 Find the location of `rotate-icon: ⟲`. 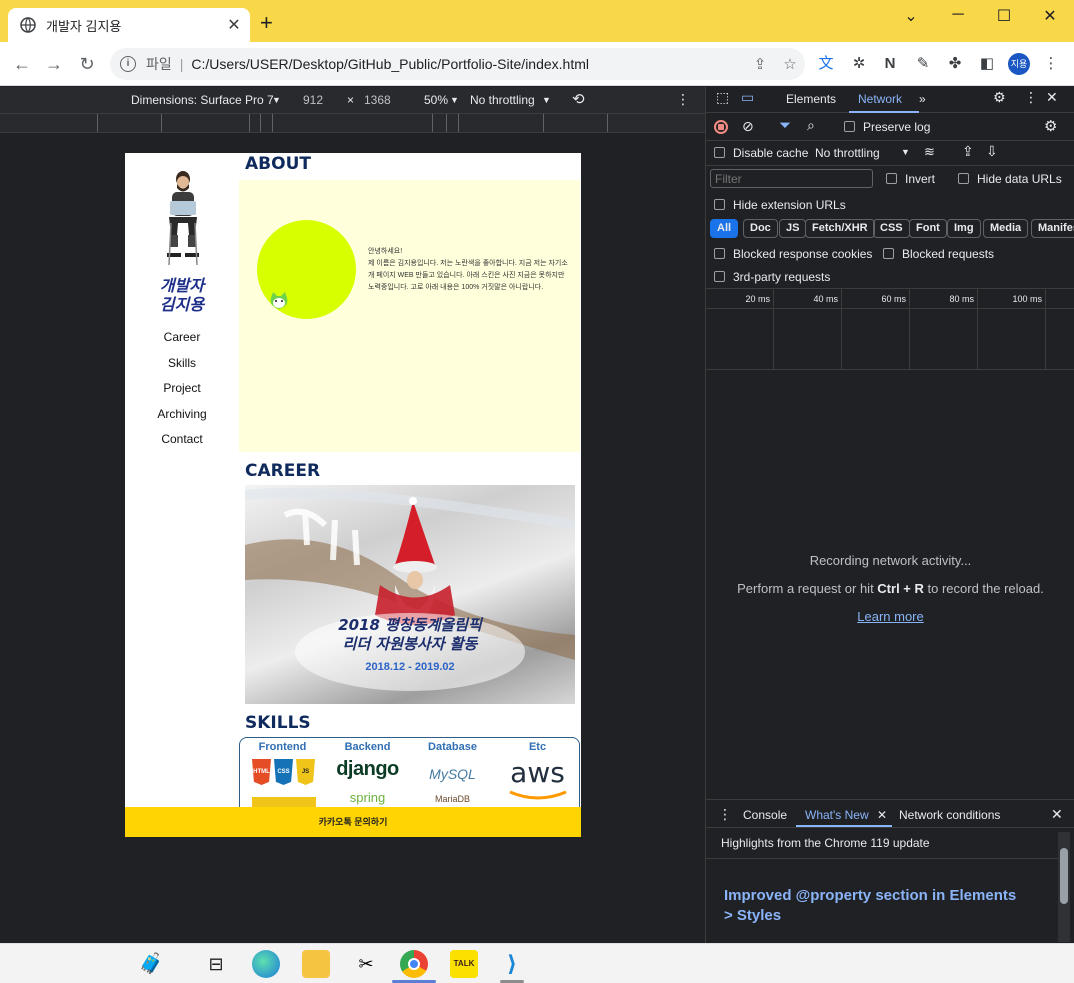

rotate-icon: ⟲ is located at coordinates (578, 99).